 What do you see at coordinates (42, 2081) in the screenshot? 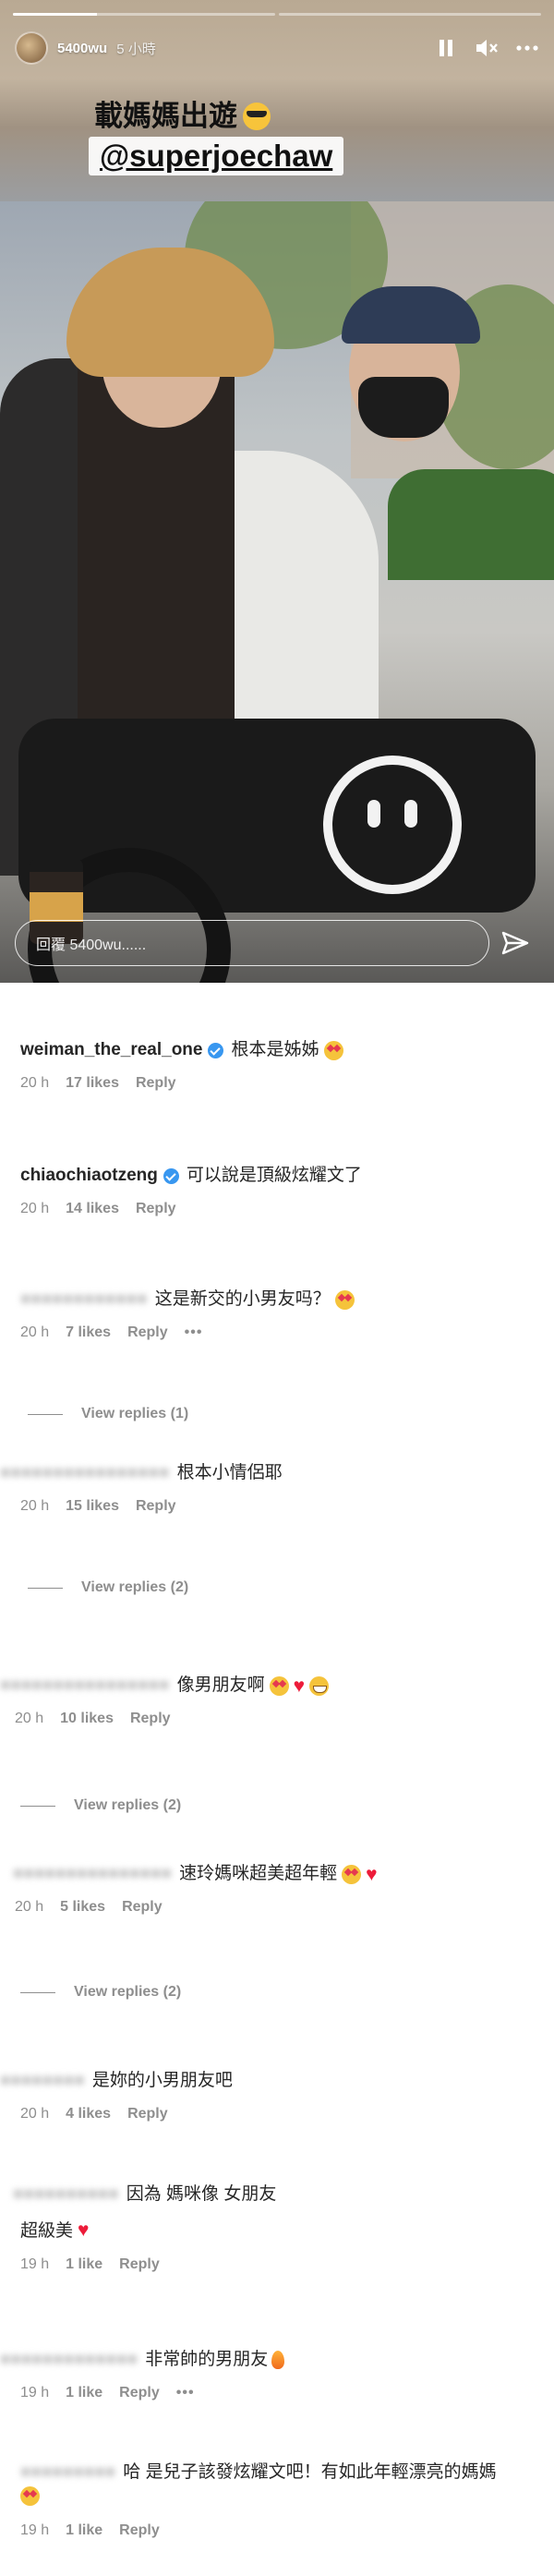
I see `comment-username-blurred: ■■■■■■■■` at bounding box center [42, 2081].